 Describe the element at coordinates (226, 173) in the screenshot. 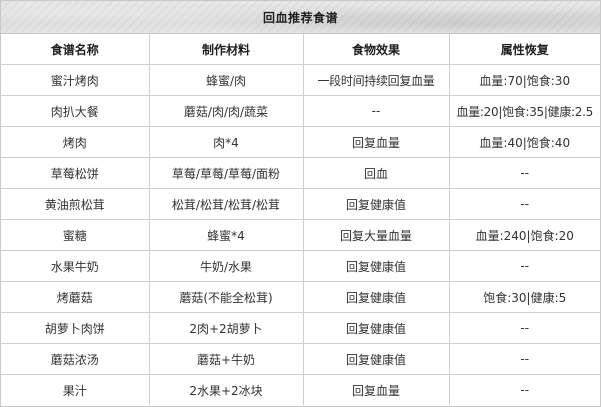

I see `ingredients-cell: 草莓/草莓/草莓/面粉` at that location.